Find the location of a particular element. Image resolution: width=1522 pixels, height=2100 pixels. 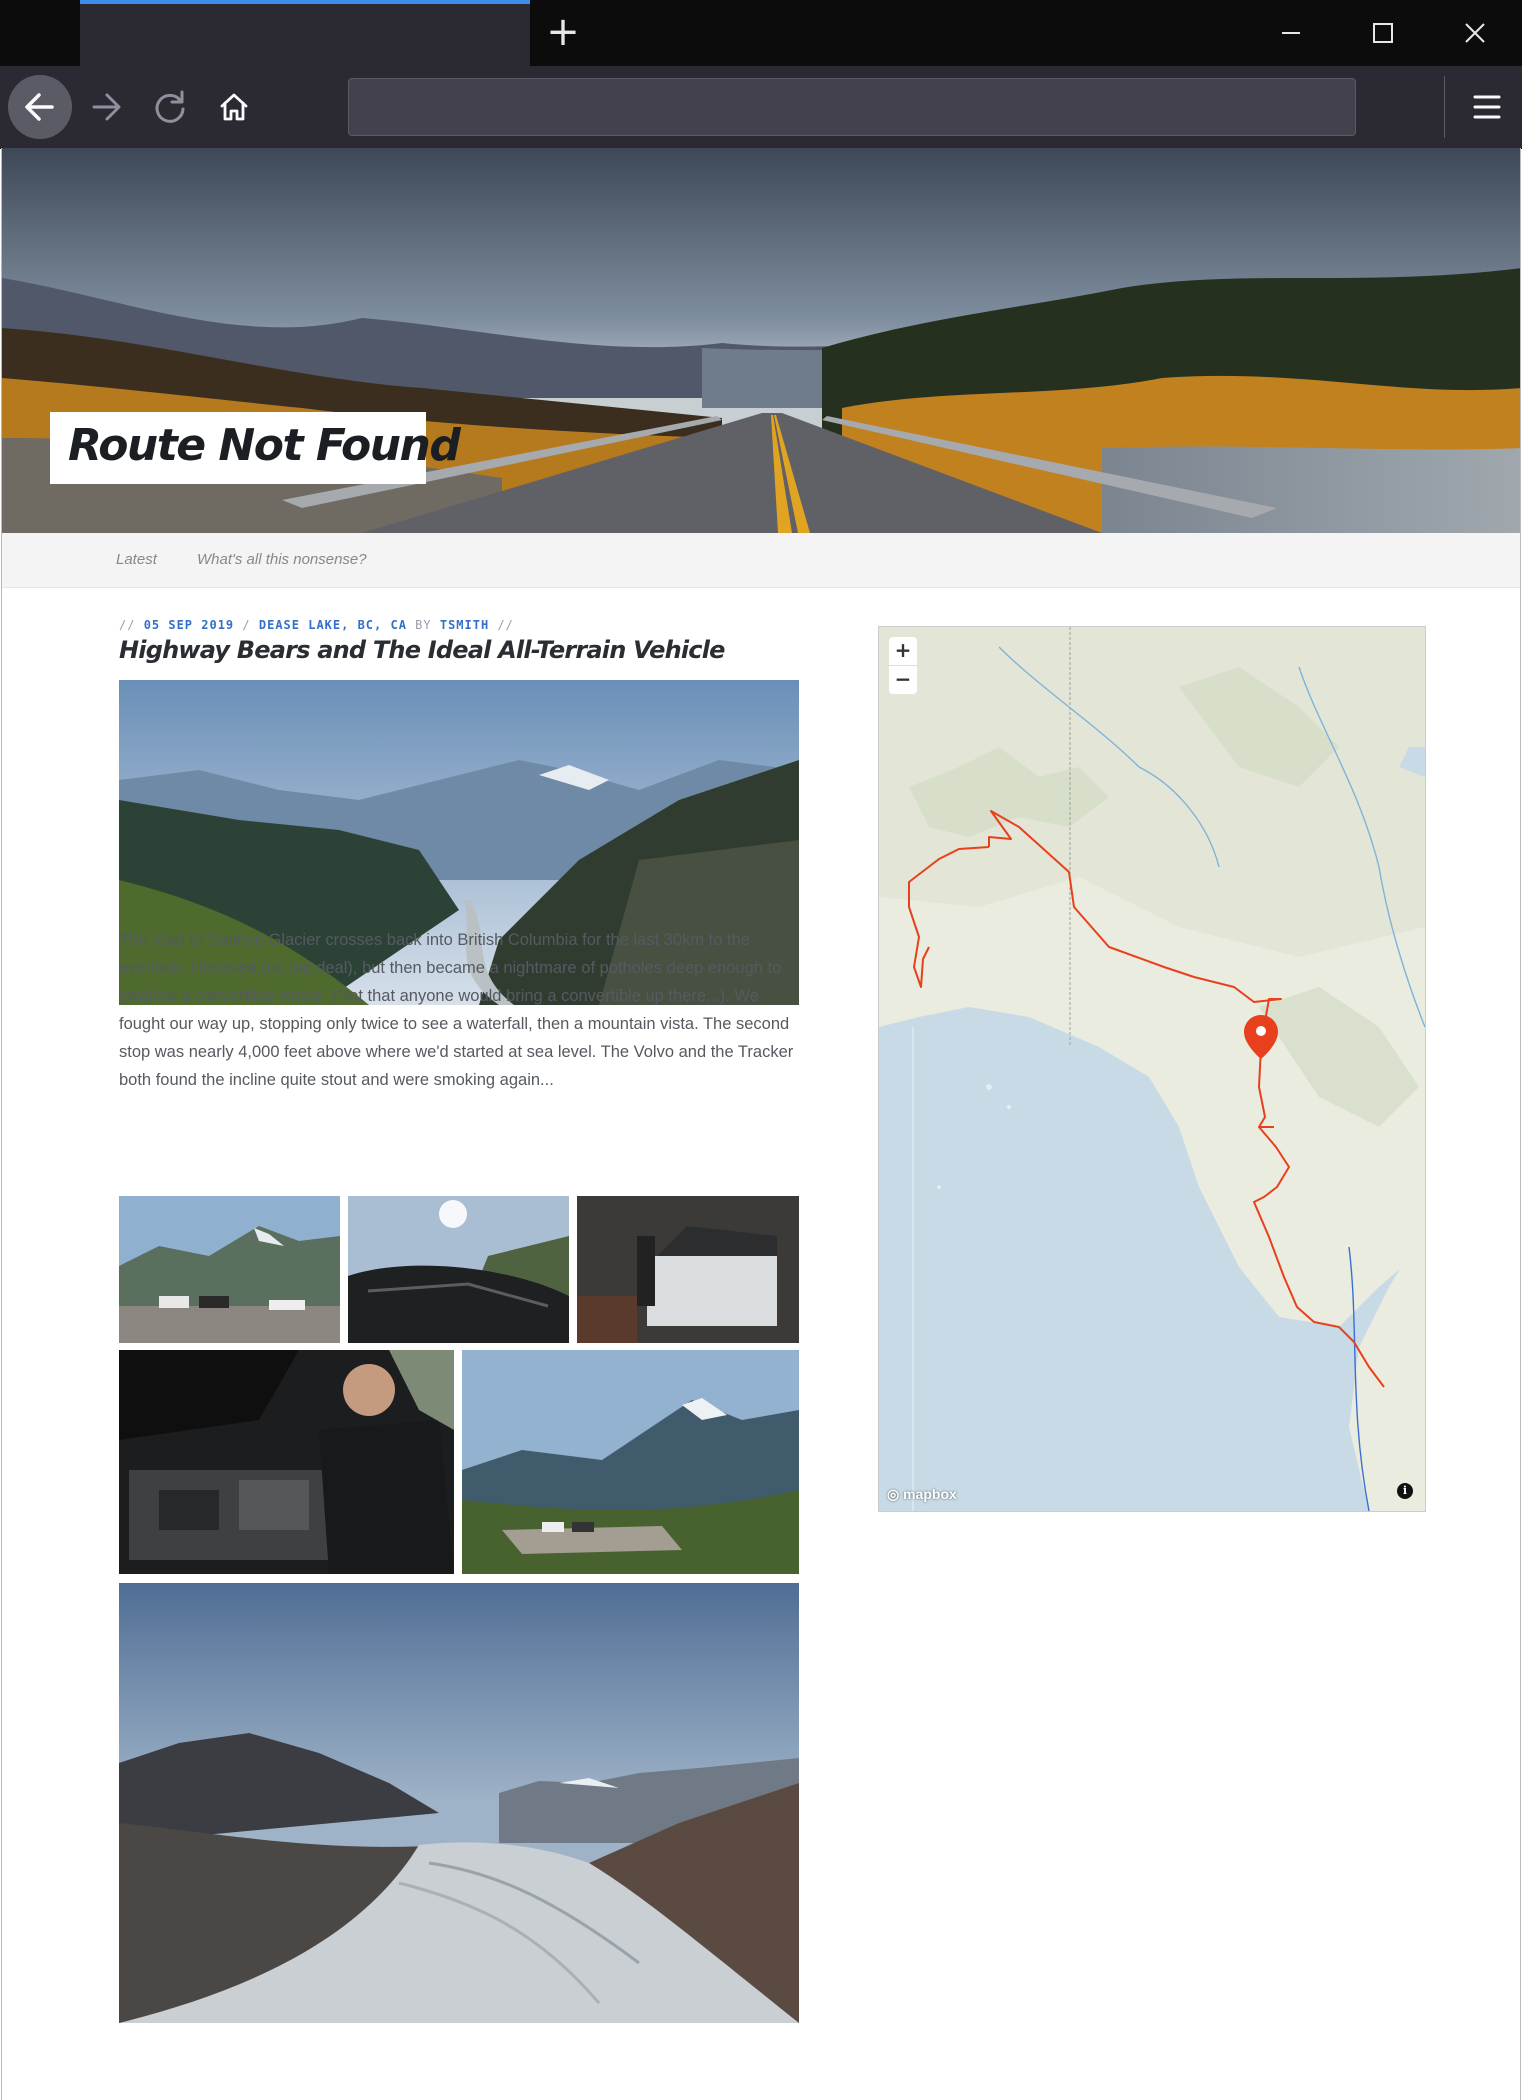

minimize-button is located at coordinates (1291, 33).